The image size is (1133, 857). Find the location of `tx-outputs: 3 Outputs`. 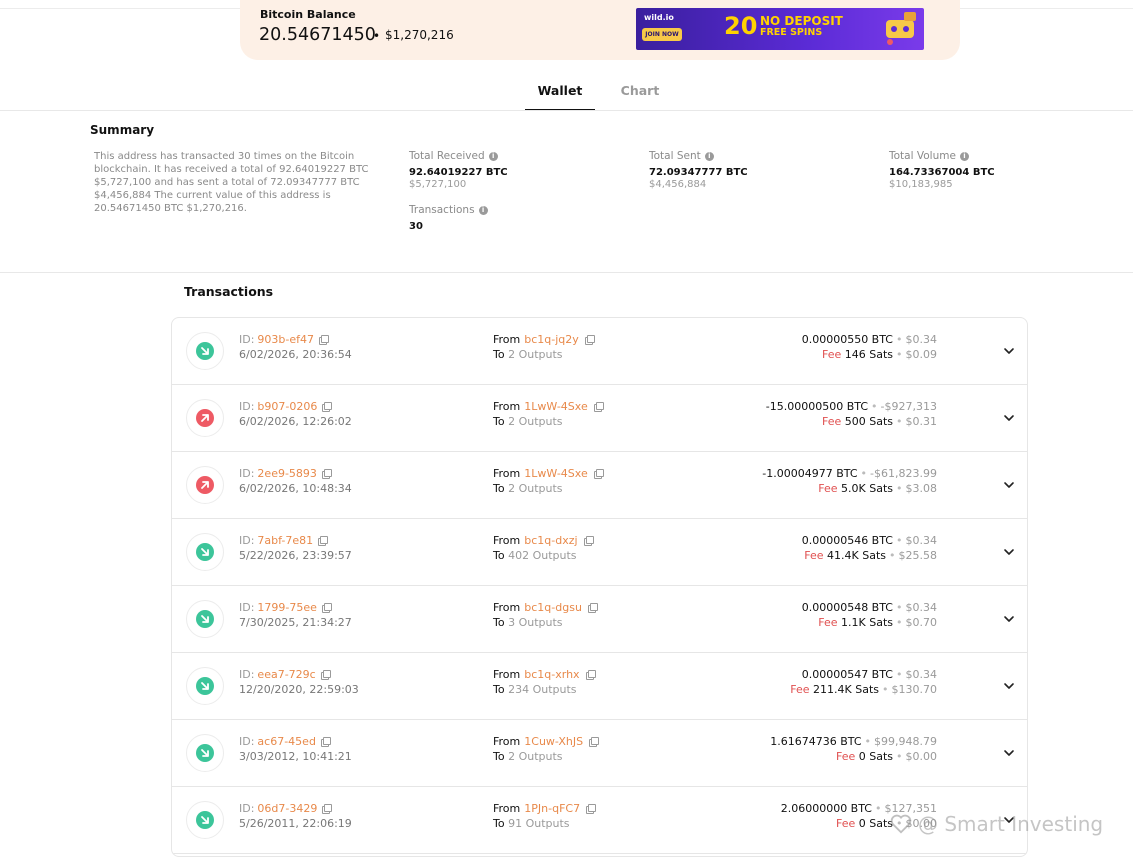

tx-outputs: 3 Outputs is located at coordinates (535, 622).